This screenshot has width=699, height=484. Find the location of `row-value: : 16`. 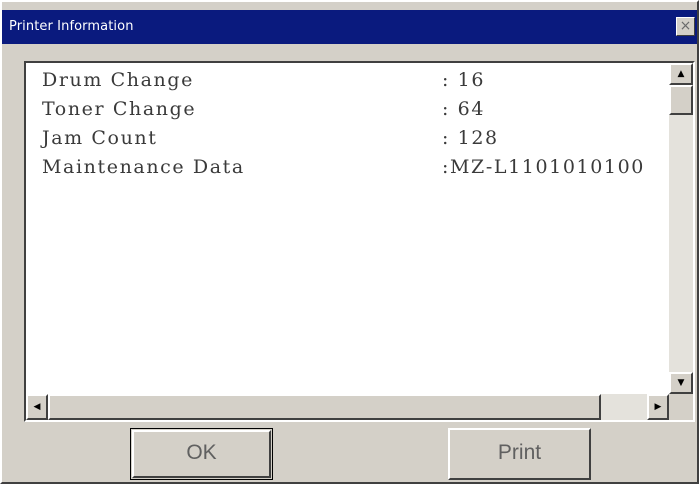

row-value: : 16 is located at coordinates (464, 80).